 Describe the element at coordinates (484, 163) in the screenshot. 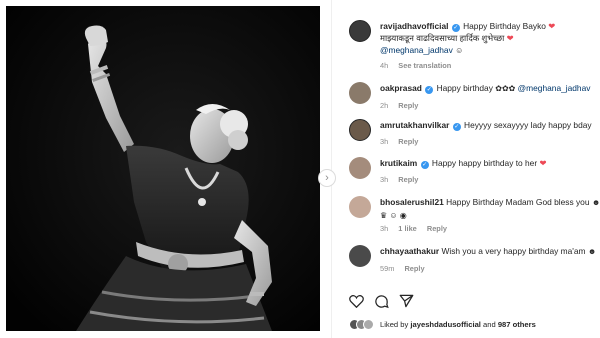

I see `comment-text: Happy happy birthday to her` at that location.